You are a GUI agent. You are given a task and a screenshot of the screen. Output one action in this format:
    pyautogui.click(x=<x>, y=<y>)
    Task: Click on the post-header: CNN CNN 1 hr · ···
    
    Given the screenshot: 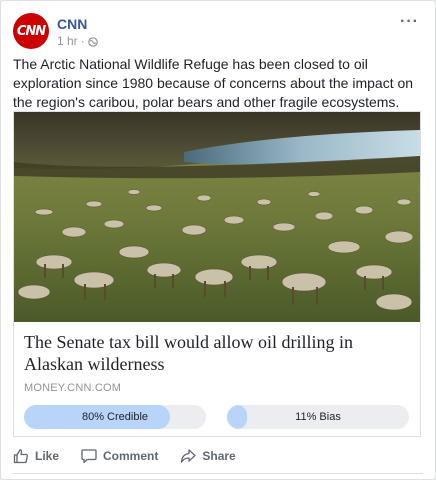 What is the action you would take?
    pyautogui.click(x=218, y=33)
    